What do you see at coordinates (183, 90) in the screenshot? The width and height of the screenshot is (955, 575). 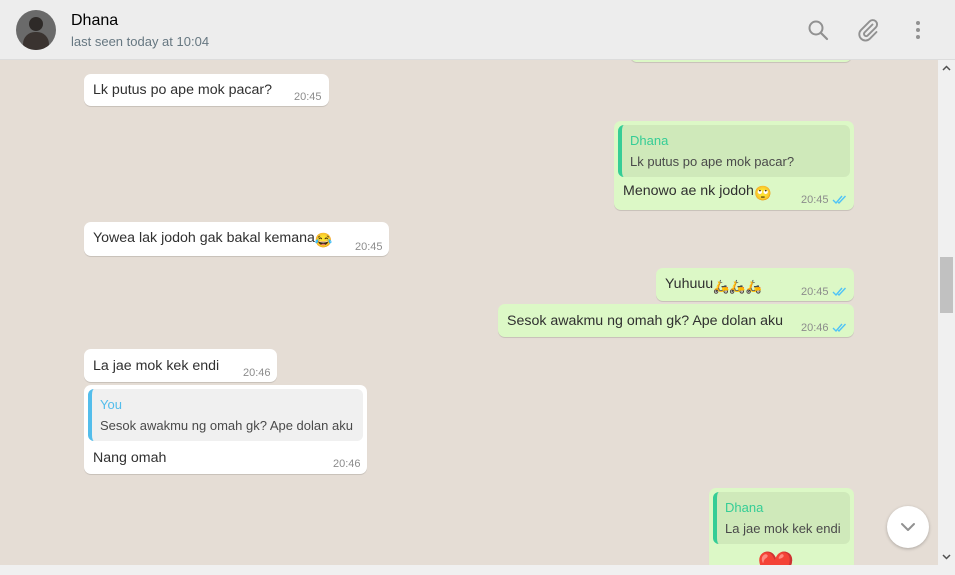 I see `message-text: Lk putus po ape mok pacar?` at bounding box center [183, 90].